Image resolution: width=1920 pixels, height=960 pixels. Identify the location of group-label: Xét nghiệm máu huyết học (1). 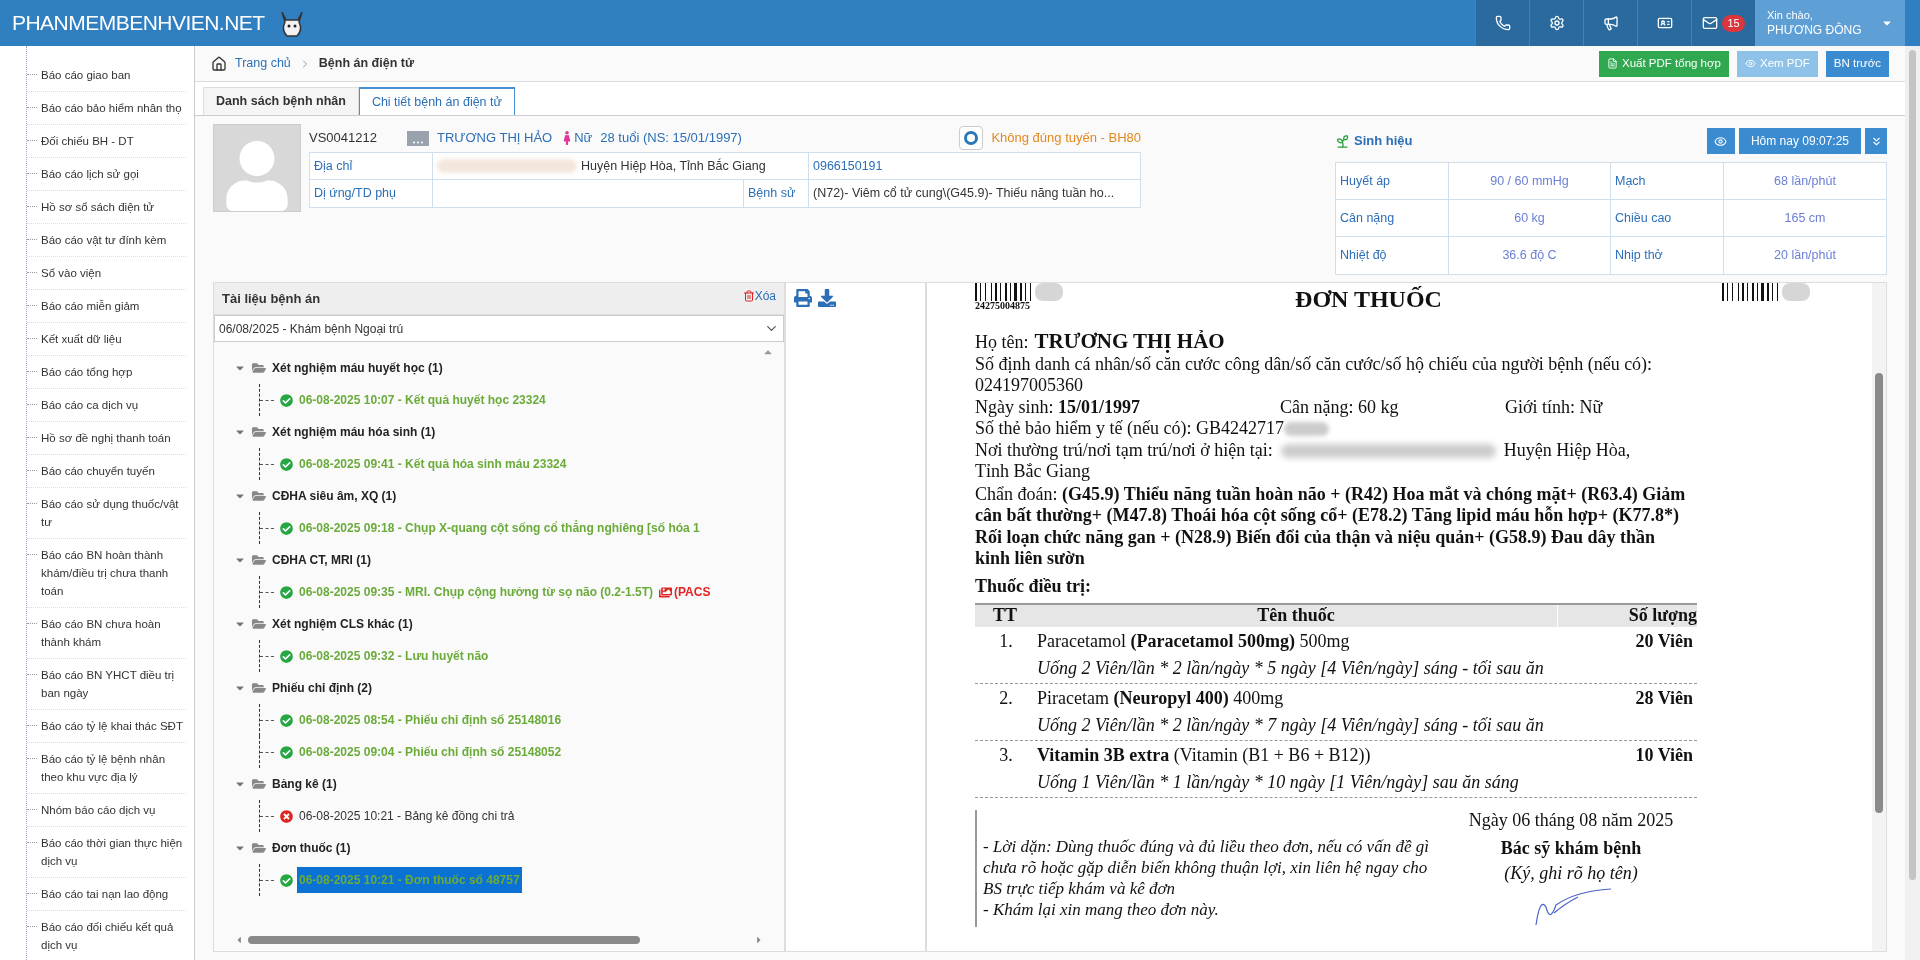
(357, 368).